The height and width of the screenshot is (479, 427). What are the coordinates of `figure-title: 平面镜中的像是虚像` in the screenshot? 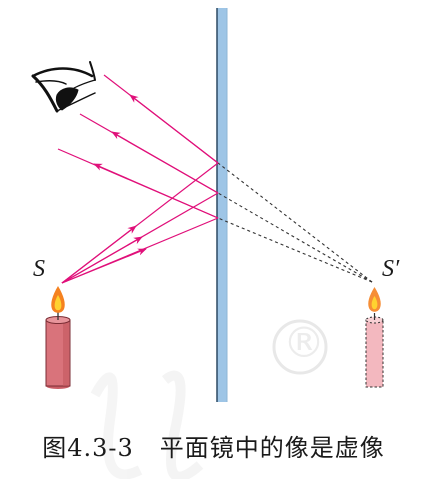 It's located at (272, 448).